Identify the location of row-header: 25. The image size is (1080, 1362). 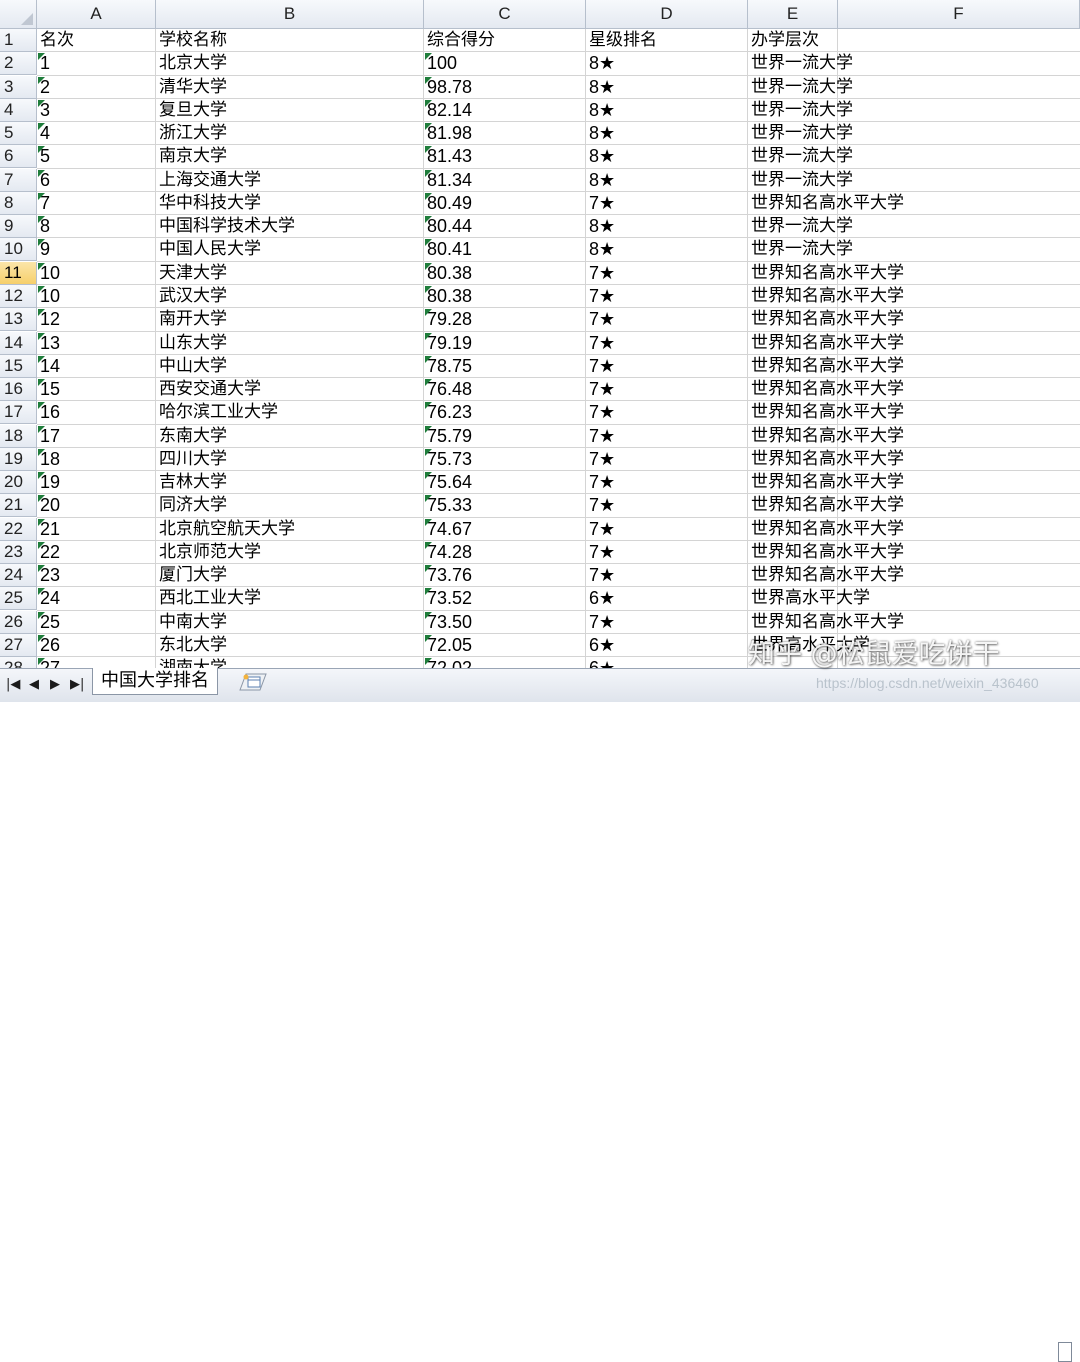
(18, 598).